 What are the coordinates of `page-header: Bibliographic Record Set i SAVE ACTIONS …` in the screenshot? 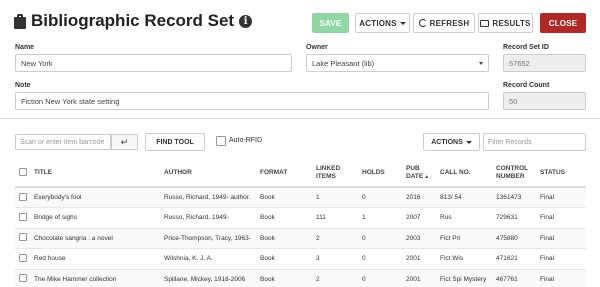 It's located at (300, 20).